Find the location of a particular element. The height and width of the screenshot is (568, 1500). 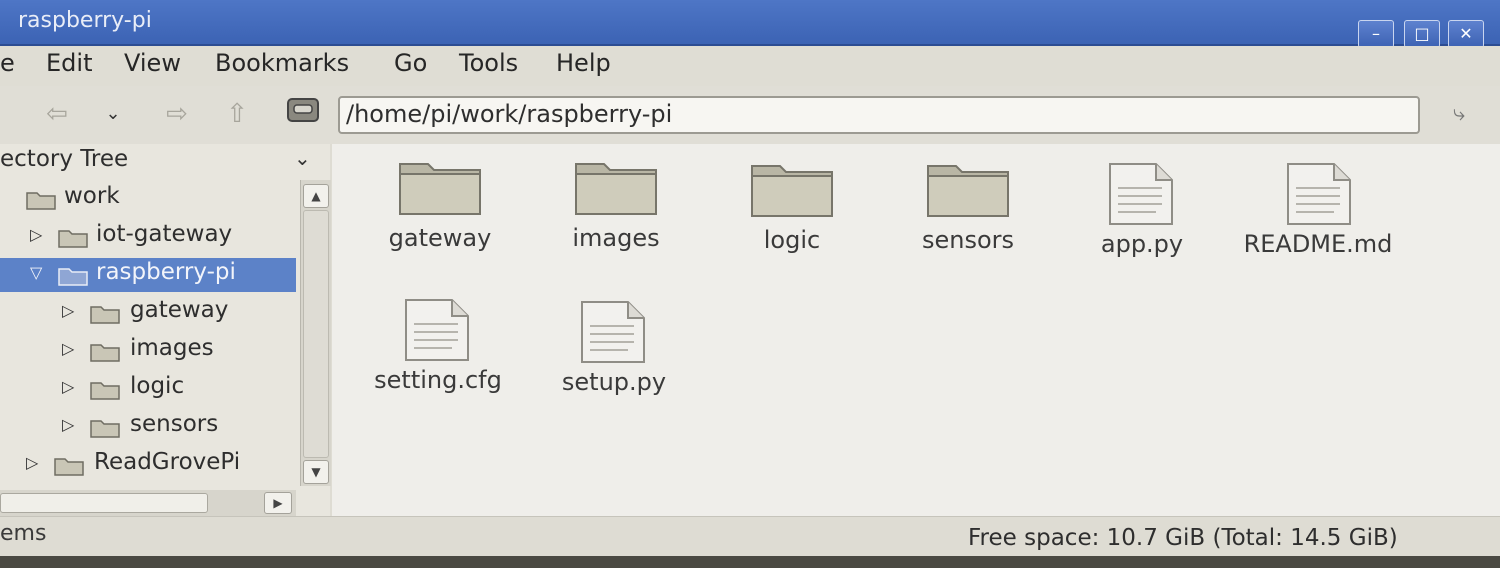

tree-item-label: sensors is located at coordinates (174, 424).